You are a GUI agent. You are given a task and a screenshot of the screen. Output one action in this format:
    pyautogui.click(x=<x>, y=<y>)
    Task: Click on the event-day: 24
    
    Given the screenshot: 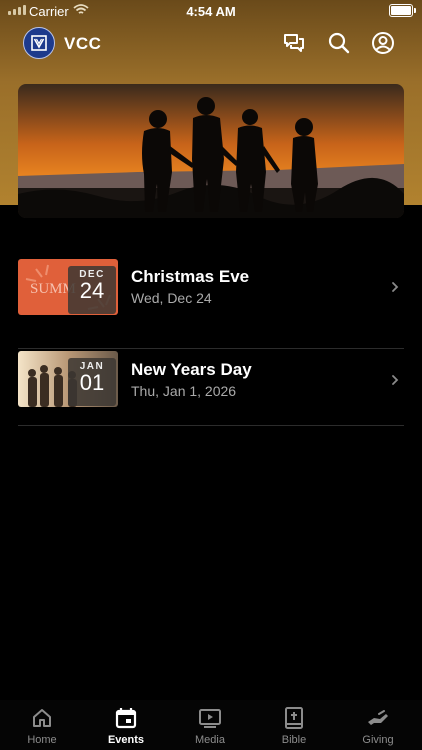 What is the action you would take?
    pyautogui.click(x=92, y=290)
    